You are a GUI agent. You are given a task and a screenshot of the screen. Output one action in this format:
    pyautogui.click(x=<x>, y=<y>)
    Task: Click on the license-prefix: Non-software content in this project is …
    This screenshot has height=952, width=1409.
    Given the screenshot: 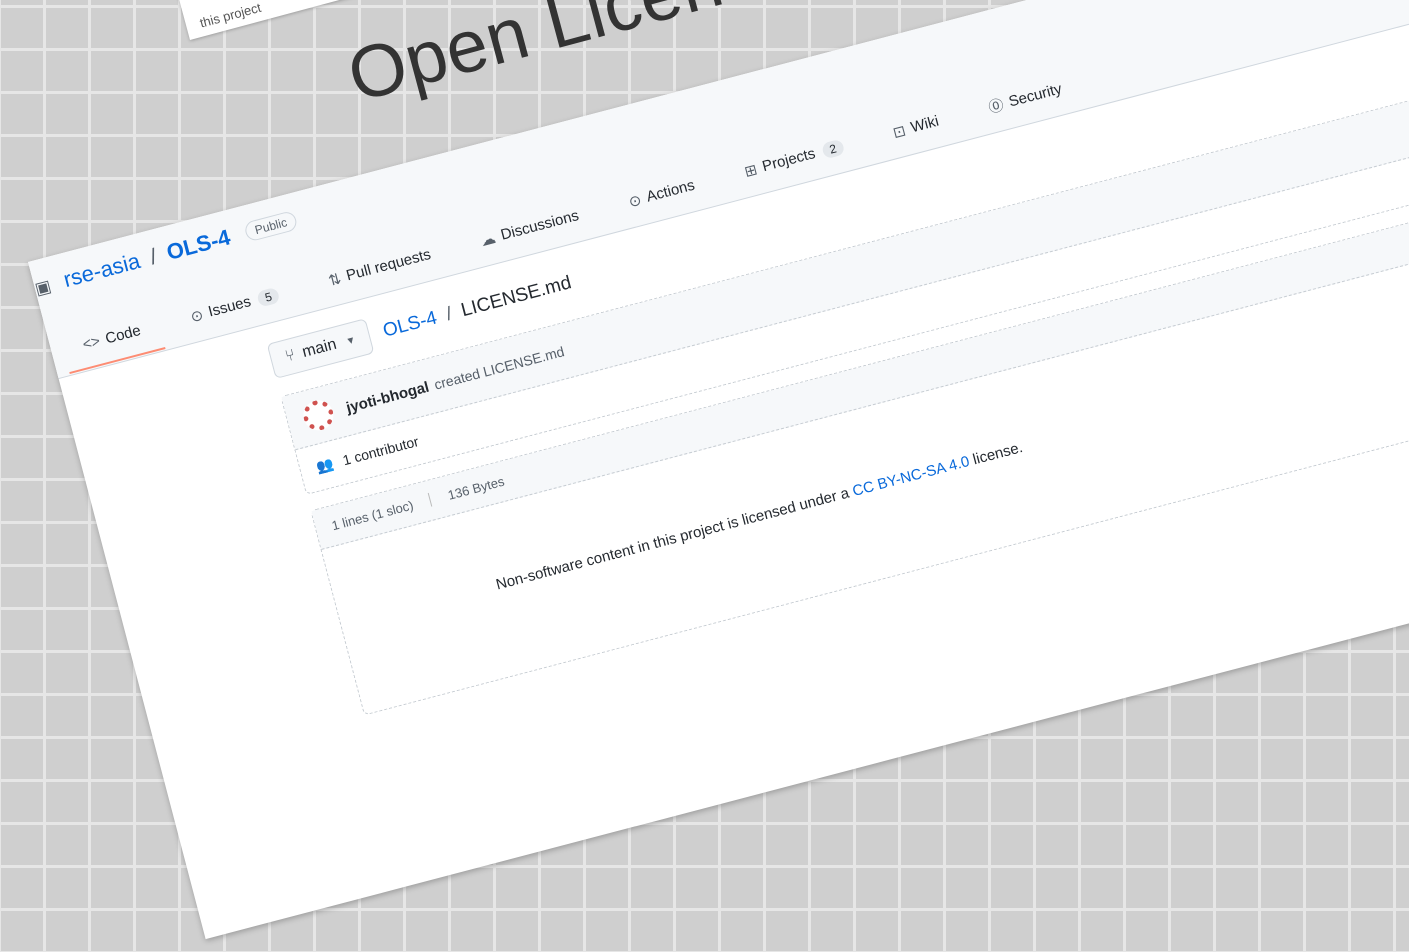 What is the action you would take?
    pyautogui.click(x=672, y=539)
    